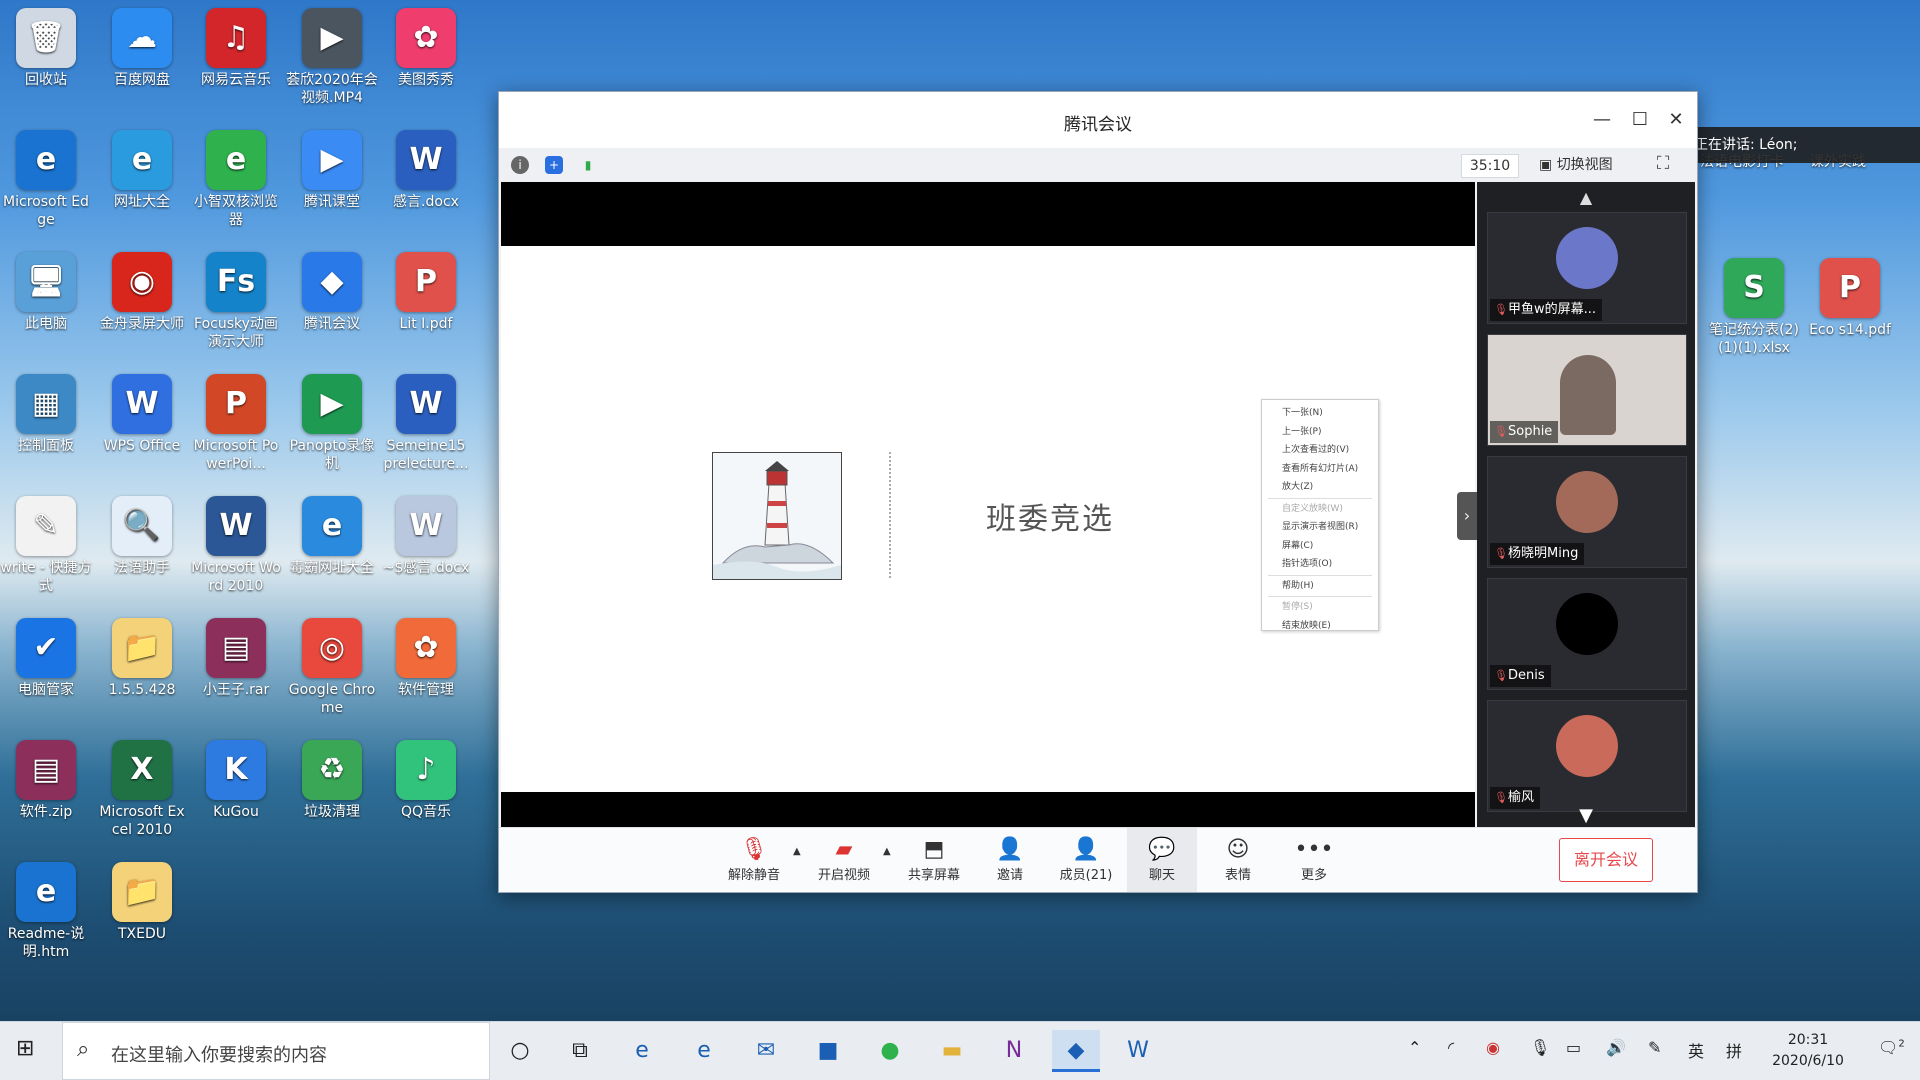  Describe the element at coordinates (1602, 120) in the screenshot. I see `minimize-button: —` at that location.